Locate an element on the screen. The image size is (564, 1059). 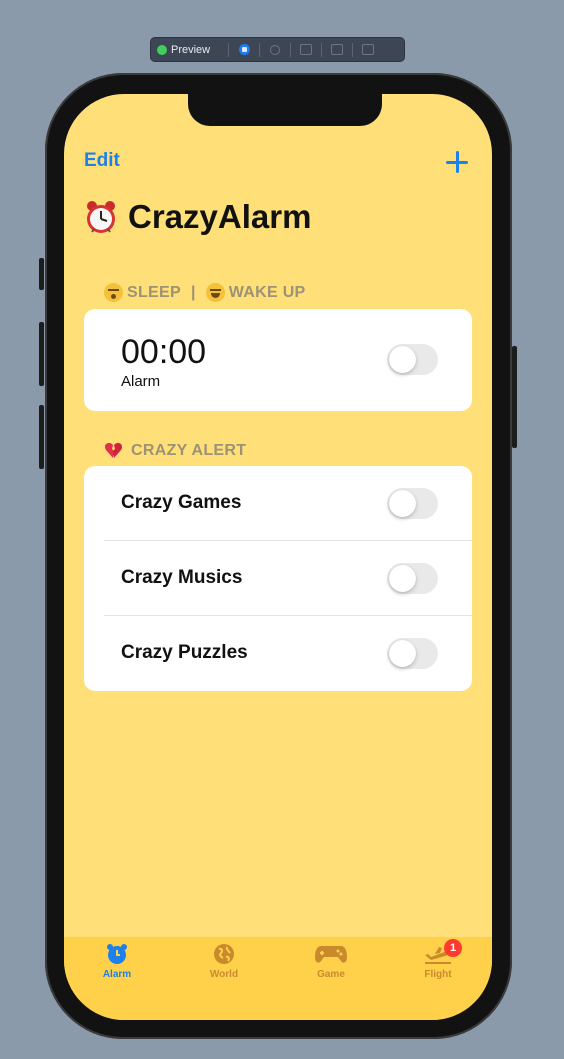
notch is located at coordinates (285, 110).